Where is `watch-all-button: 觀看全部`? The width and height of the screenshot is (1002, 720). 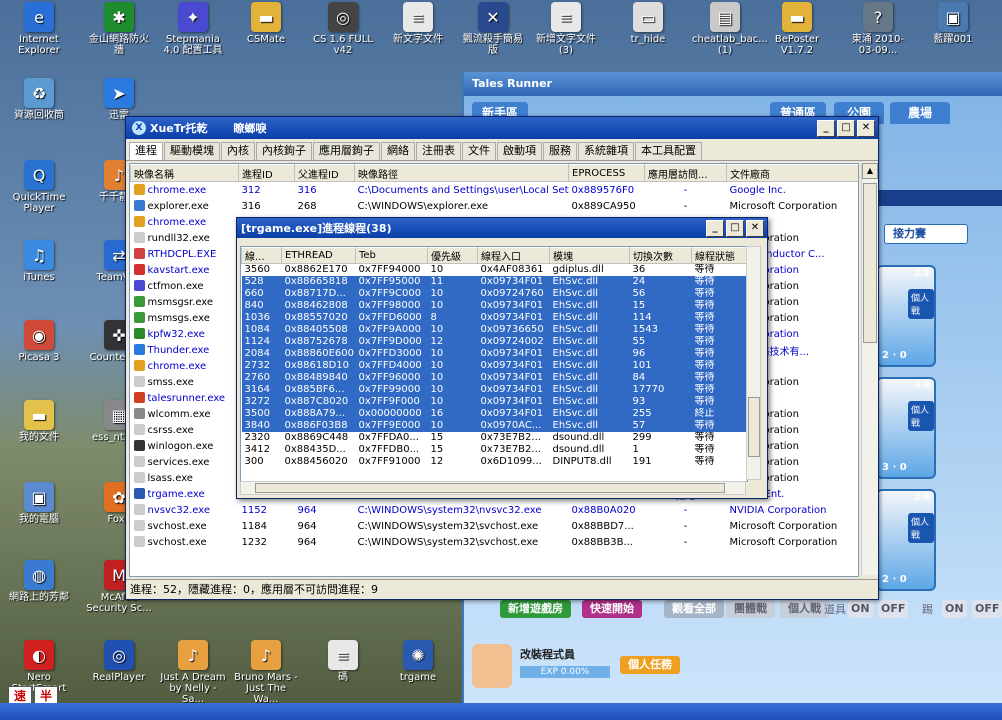 watch-all-button: 觀看全部 is located at coordinates (694, 609).